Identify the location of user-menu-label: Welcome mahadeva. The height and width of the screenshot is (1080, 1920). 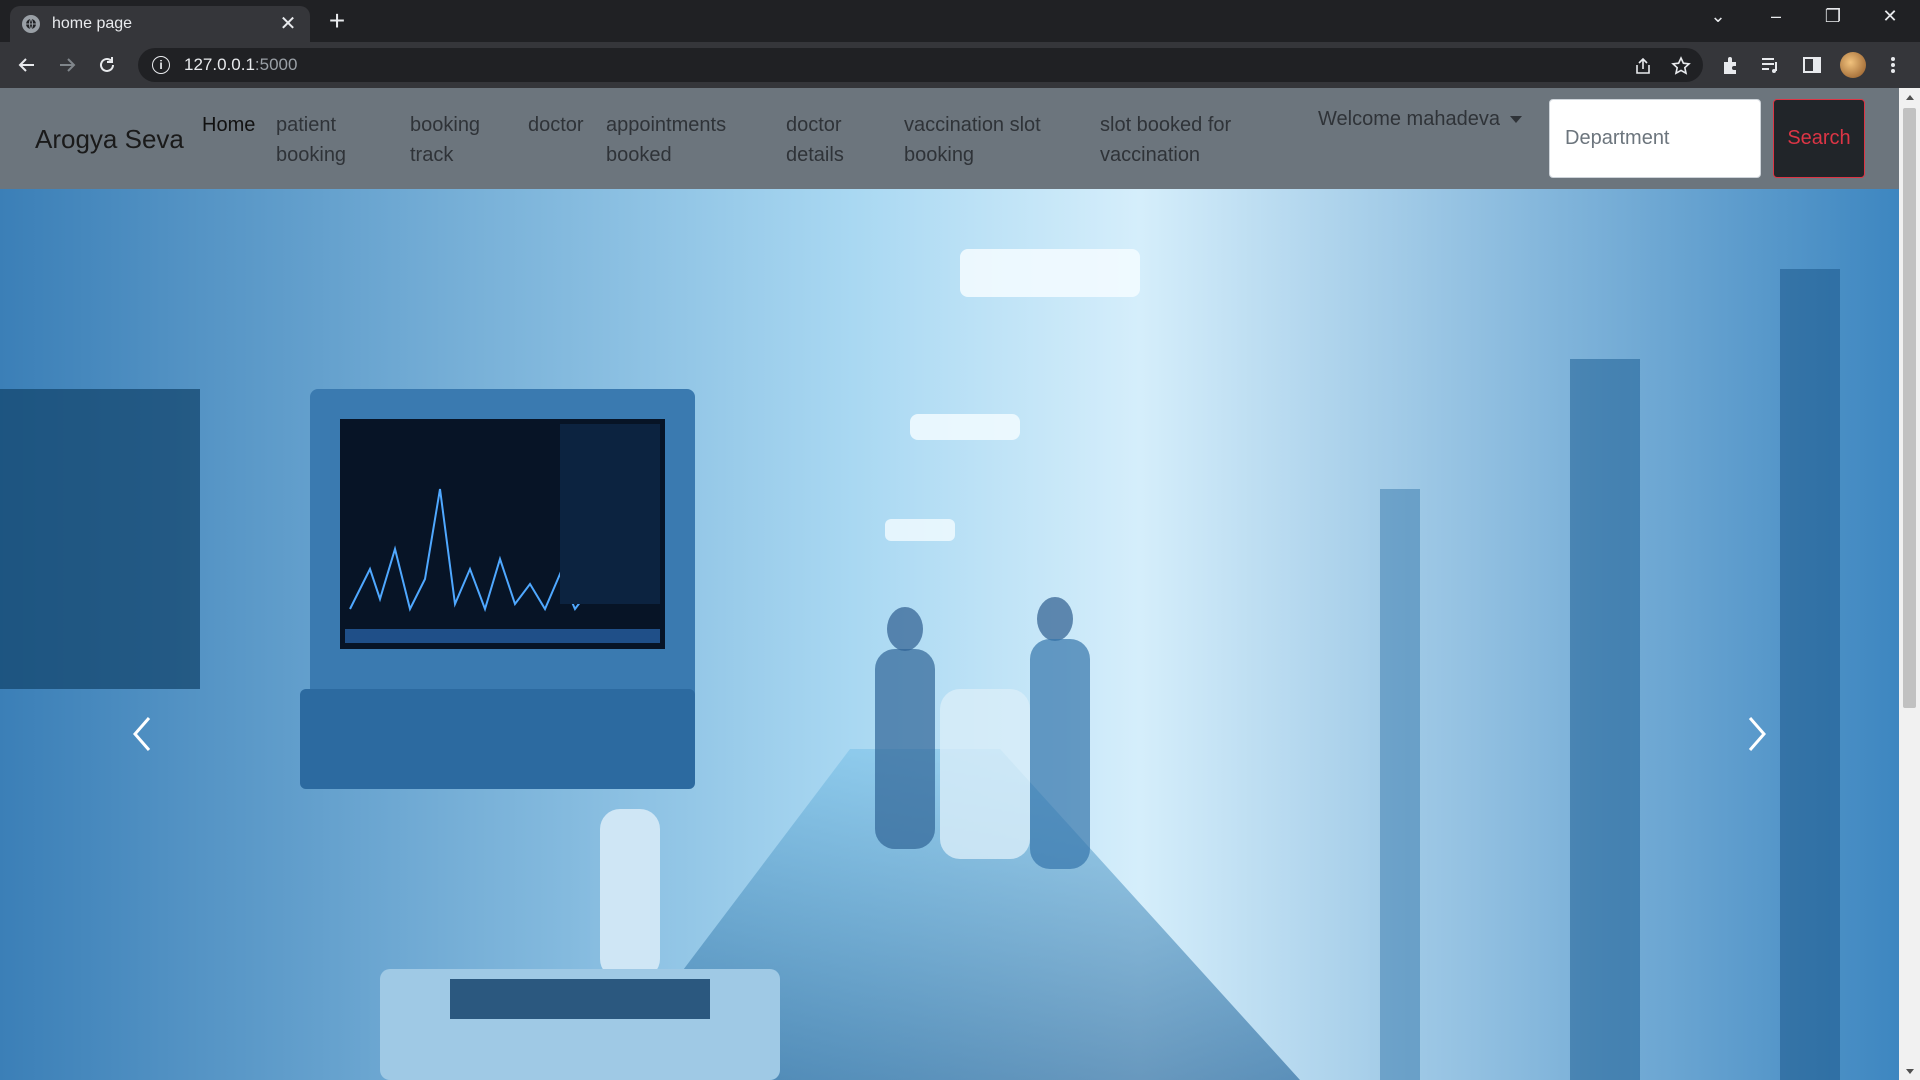
(1409, 119).